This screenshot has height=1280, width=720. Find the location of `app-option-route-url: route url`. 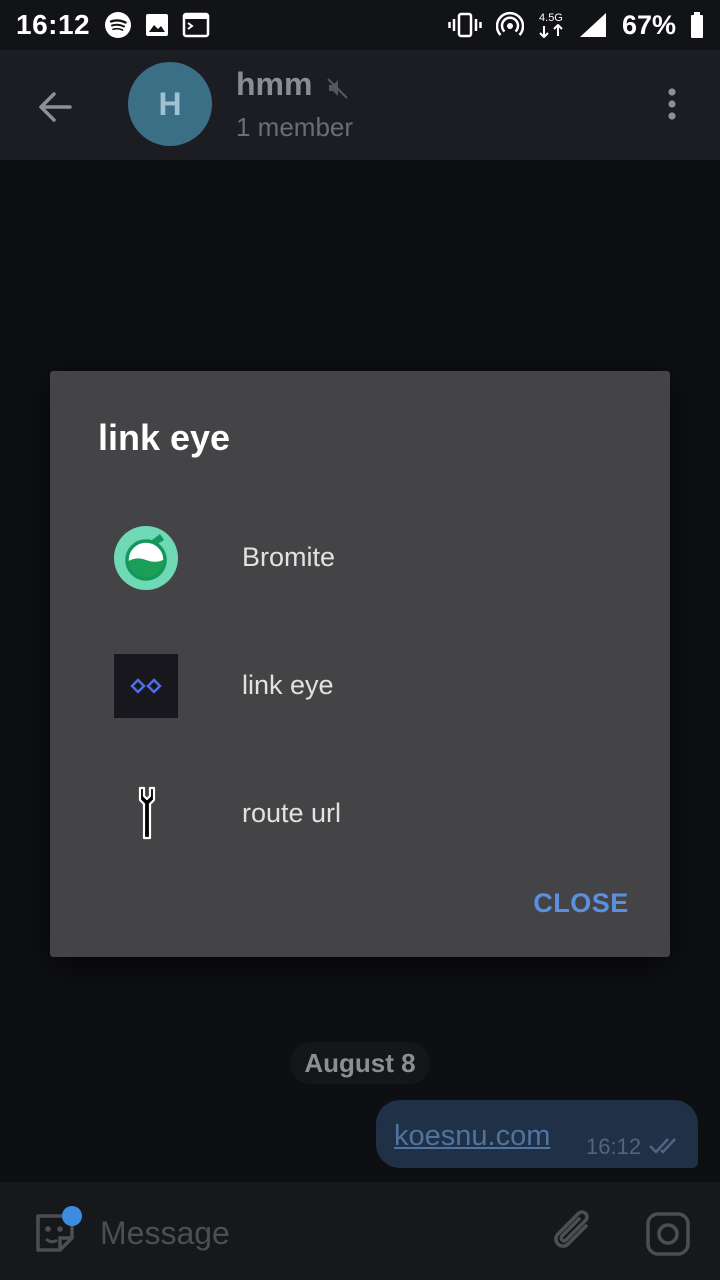

app-option-route-url: route url is located at coordinates (360, 814).